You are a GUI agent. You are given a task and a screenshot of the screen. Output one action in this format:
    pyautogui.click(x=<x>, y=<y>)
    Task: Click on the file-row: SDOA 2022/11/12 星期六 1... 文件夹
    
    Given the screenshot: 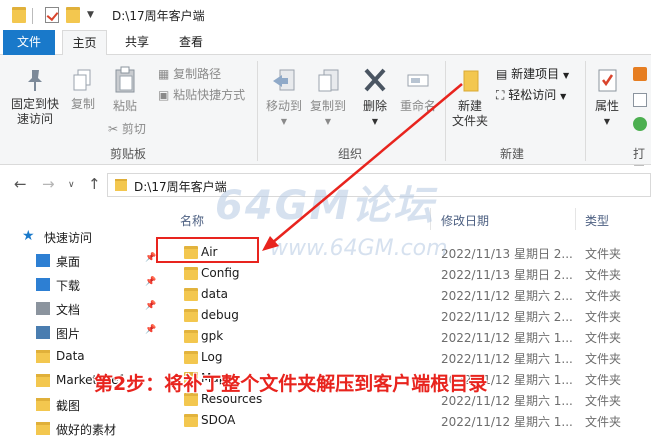 What is the action you would take?
    pyautogui.click(x=406, y=420)
    